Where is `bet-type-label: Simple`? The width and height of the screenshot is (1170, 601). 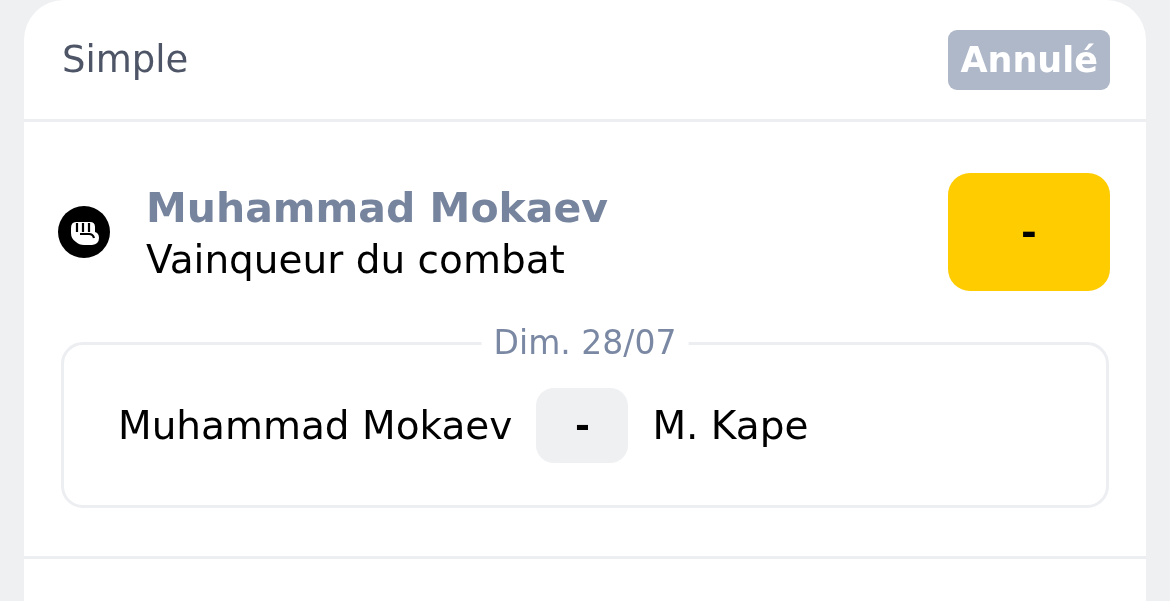
bet-type-label: Simple is located at coordinates (125, 59).